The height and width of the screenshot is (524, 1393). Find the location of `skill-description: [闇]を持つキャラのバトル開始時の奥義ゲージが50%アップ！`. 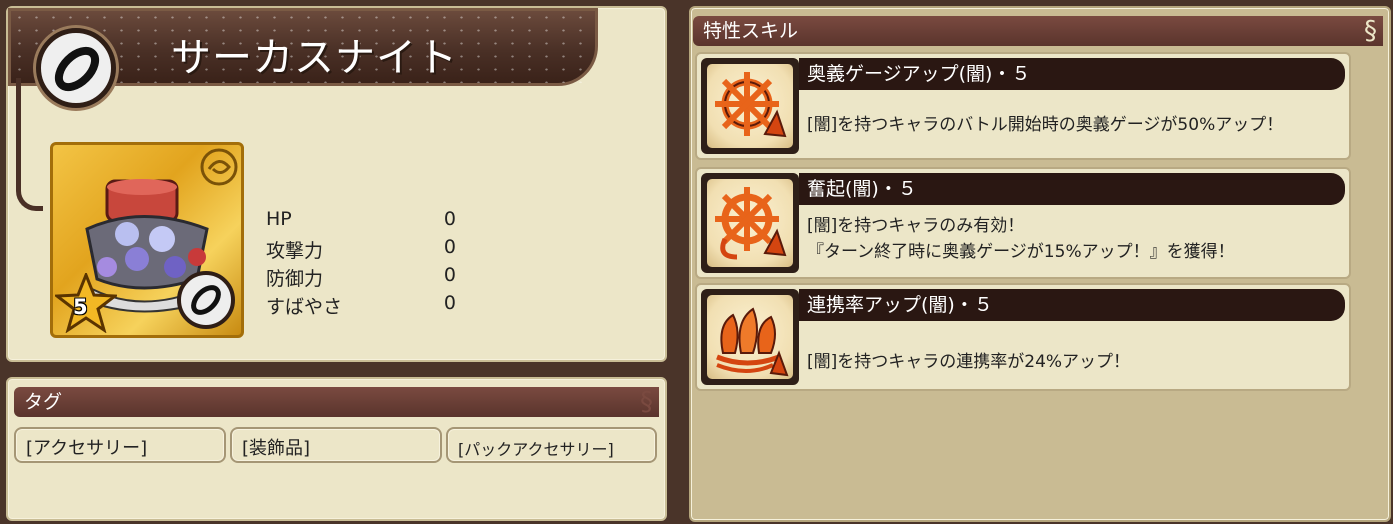

skill-description: [闇]を持つキャラのバトル開始時の奥義ゲージが50%アップ！ is located at coordinates (1045, 125).